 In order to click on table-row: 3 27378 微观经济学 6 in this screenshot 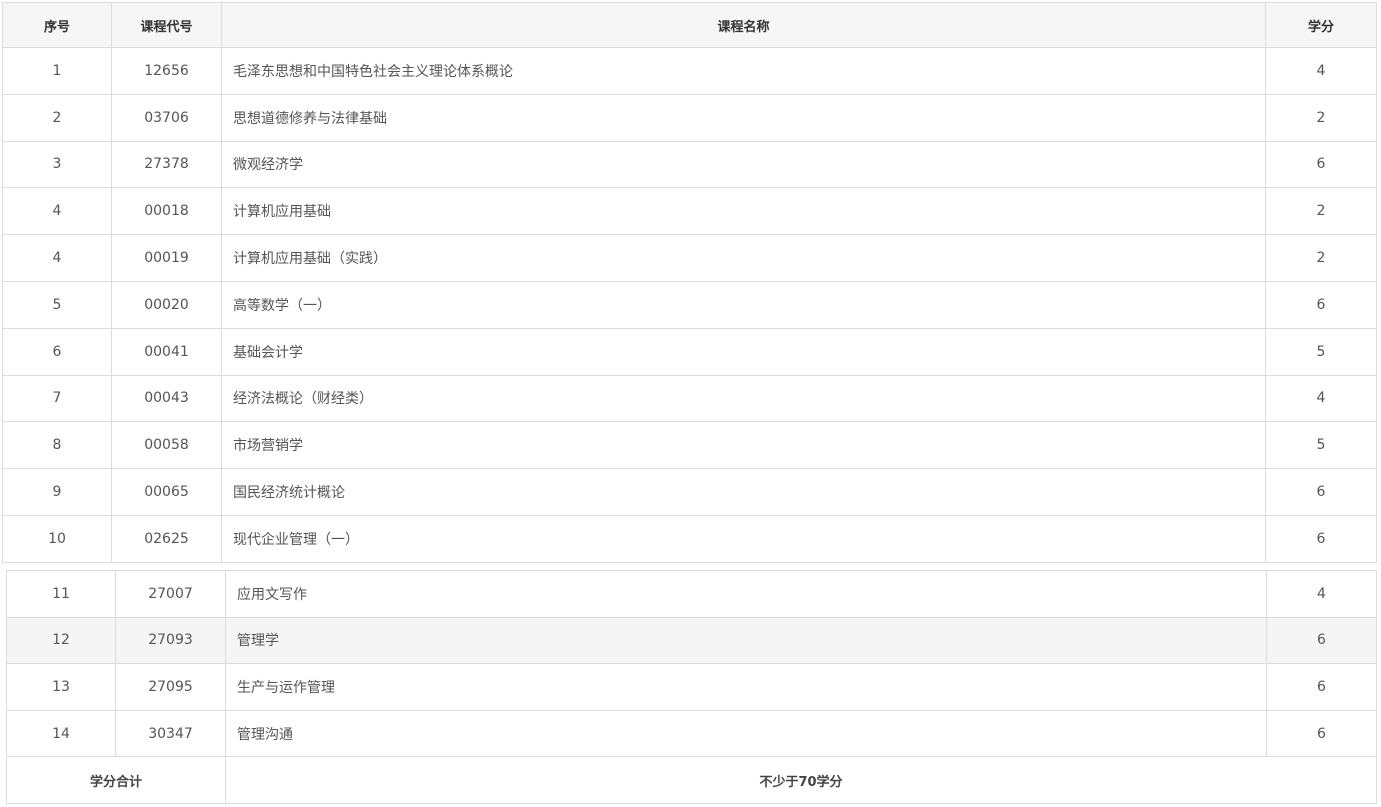, I will do `click(689, 164)`.